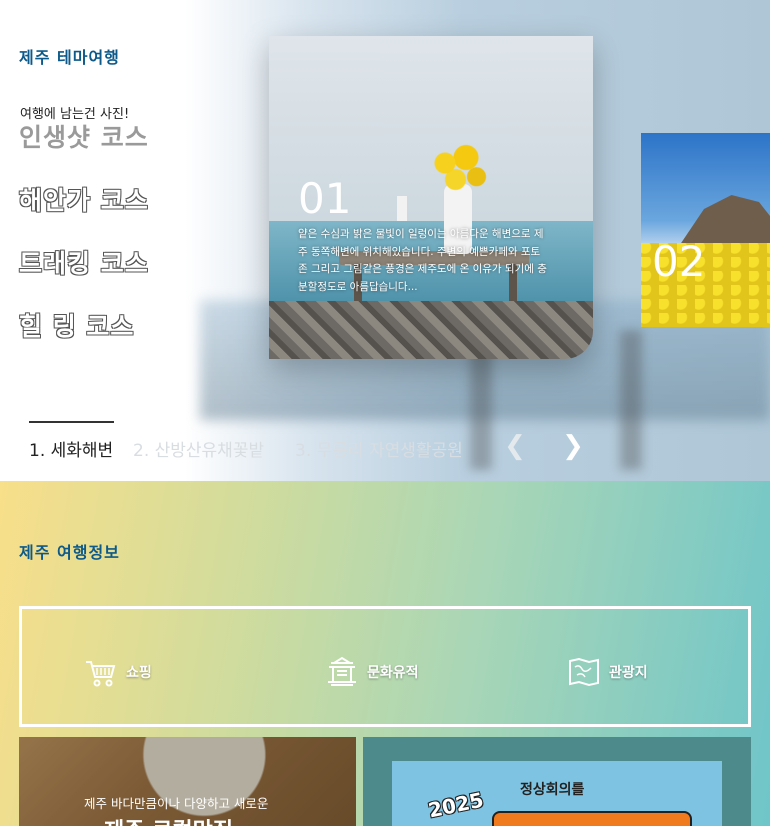 Image resolution: width=770 pixels, height=826 pixels. I want to click on tab-mureungri: 3. 무릉리 자연생활공원, so click(379, 448).